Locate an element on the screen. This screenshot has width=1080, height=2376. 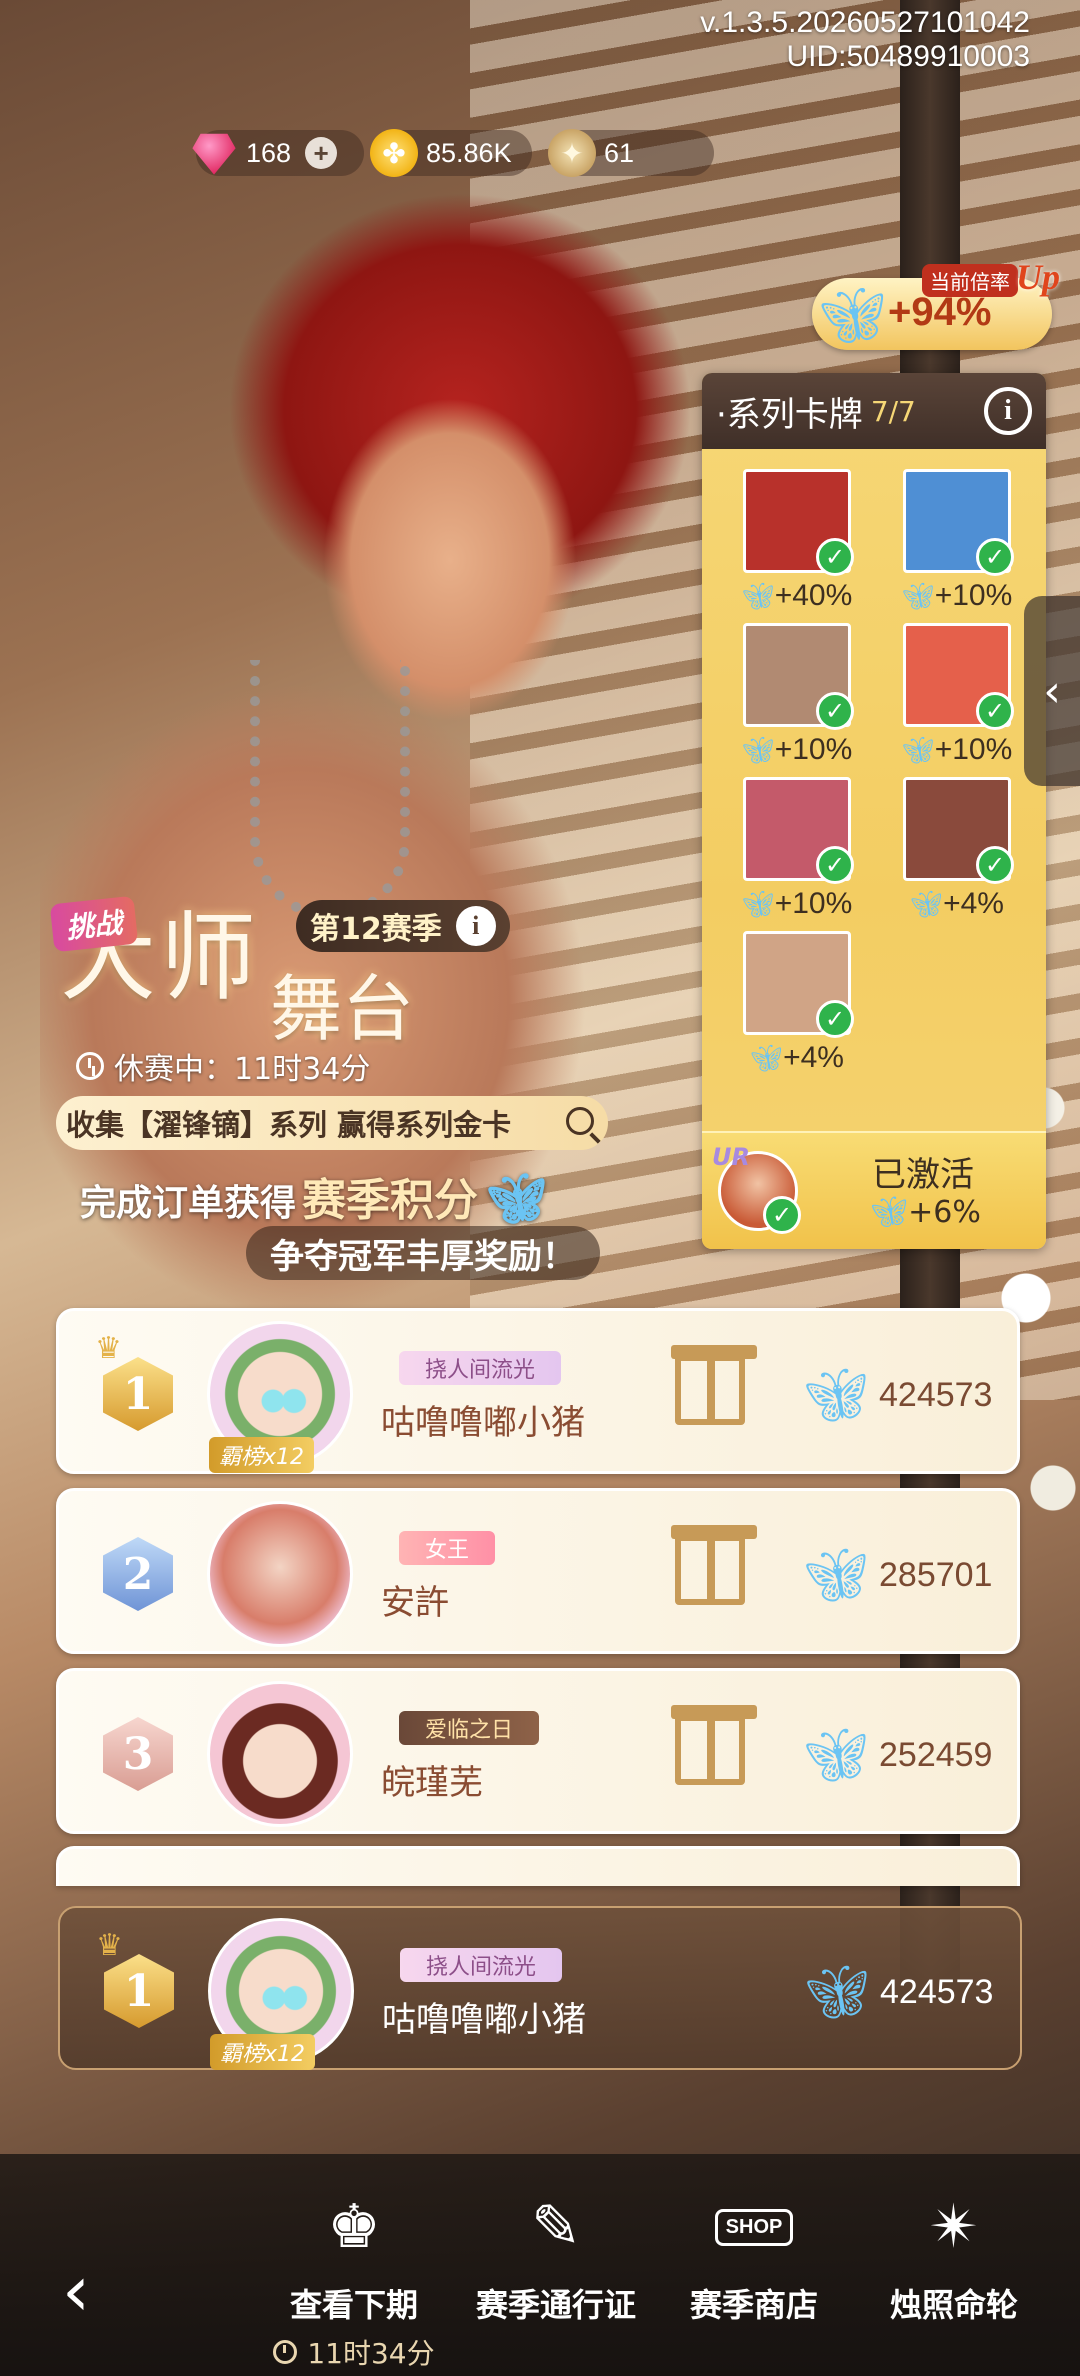
challenge-tag: 挑战 is located at coordinates (94, 924).